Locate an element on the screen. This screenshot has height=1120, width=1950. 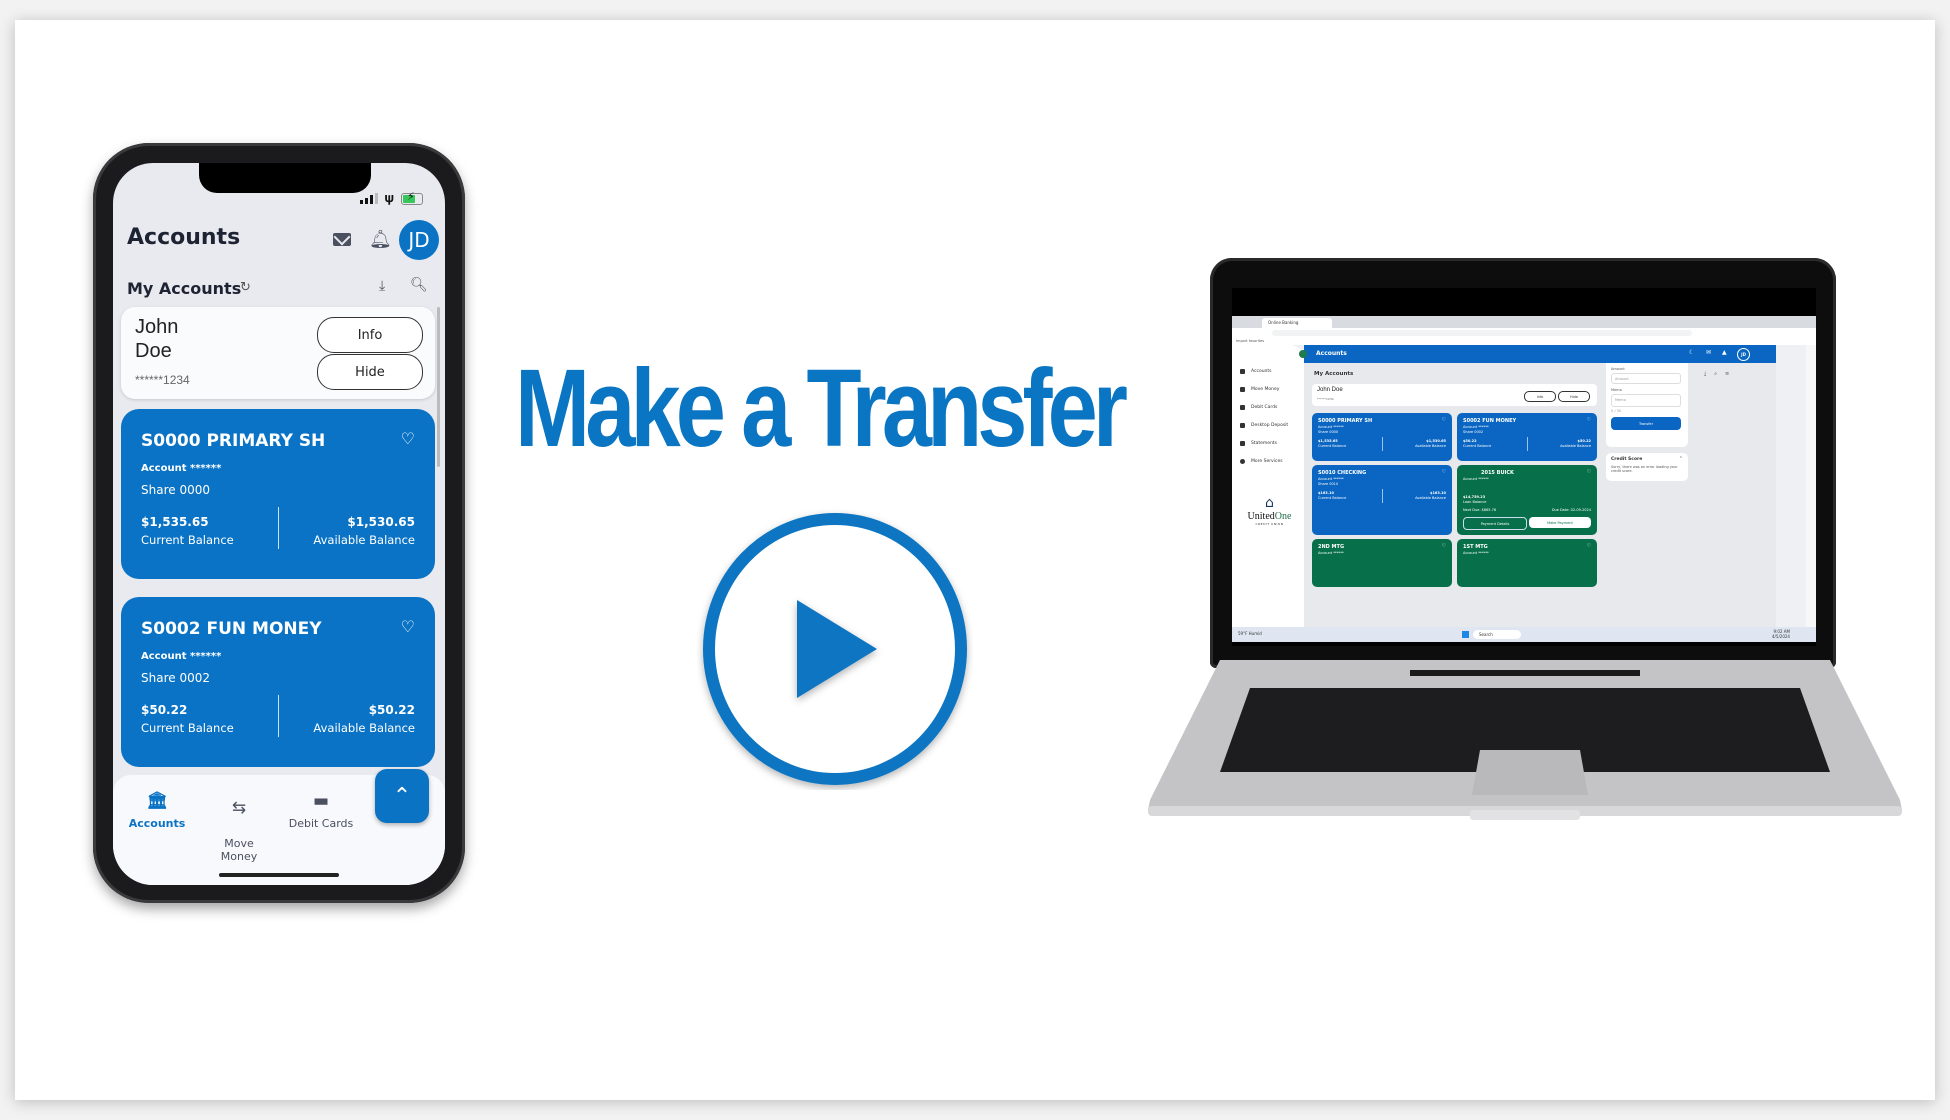
make-payment-button: Make Payment is located at coordinates (1560, 522).